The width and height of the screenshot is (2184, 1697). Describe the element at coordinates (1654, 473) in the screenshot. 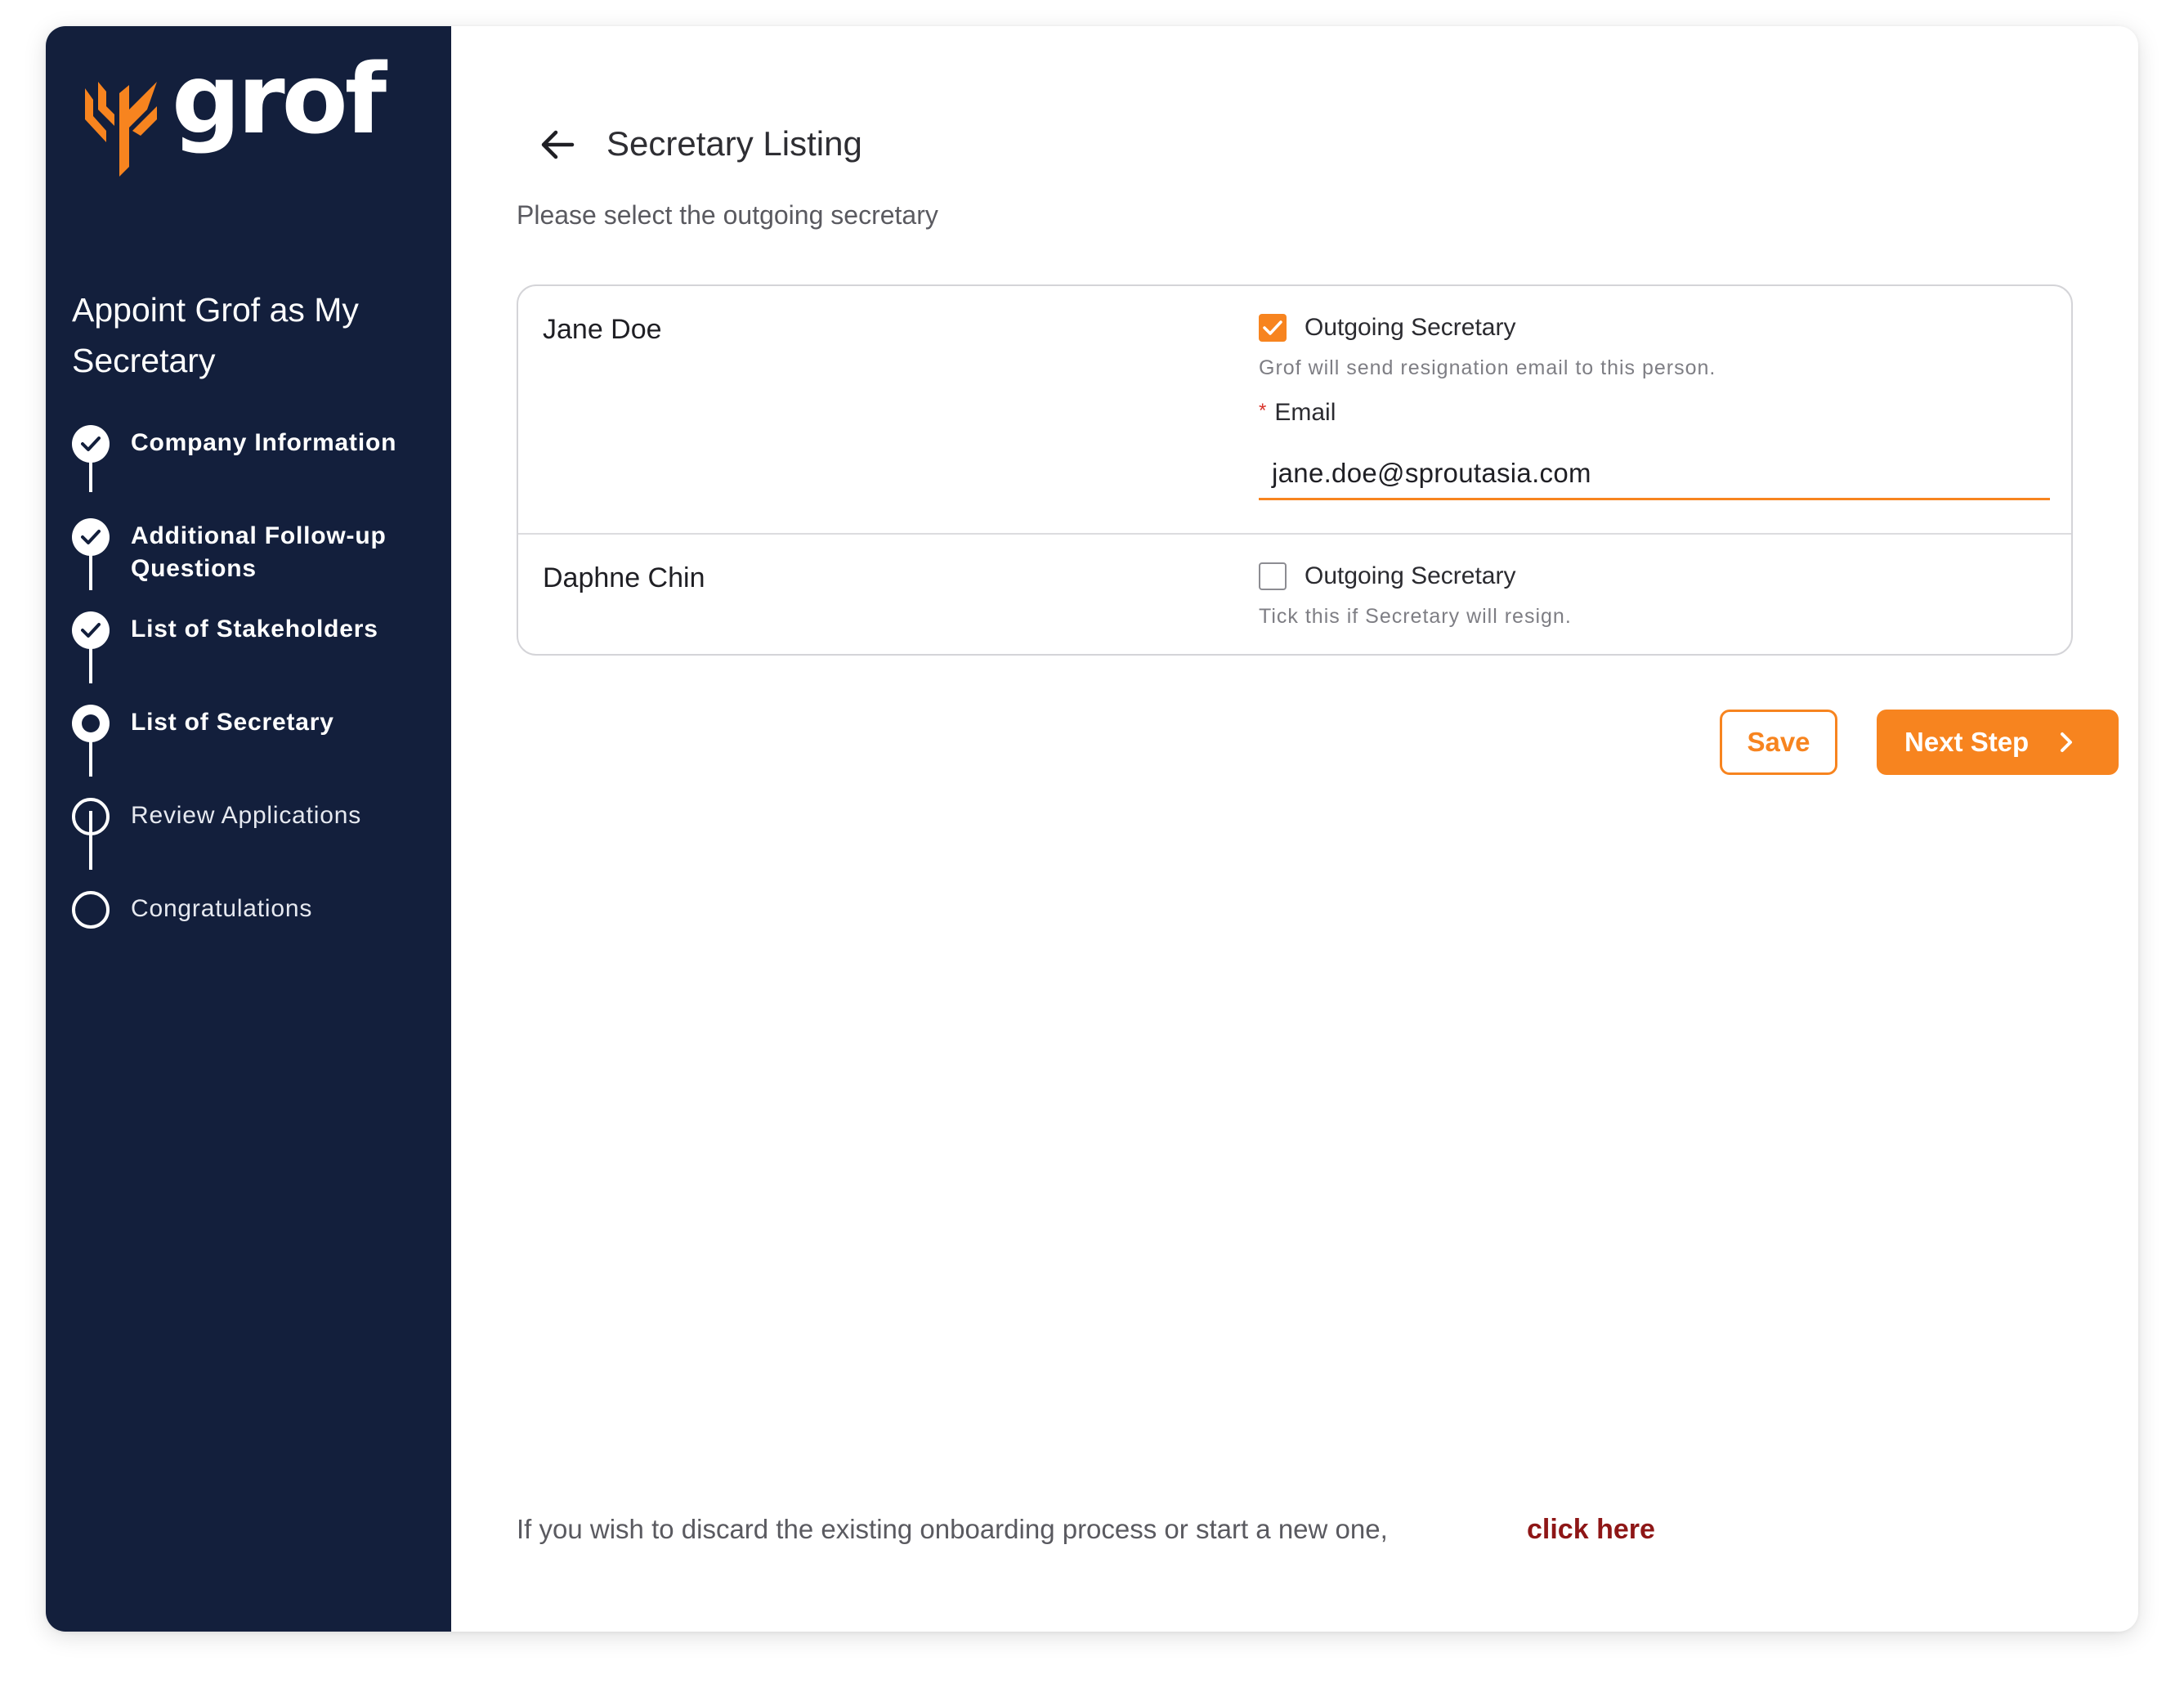

I see `email-input: jane.doe@sproutasia.com` at that location.